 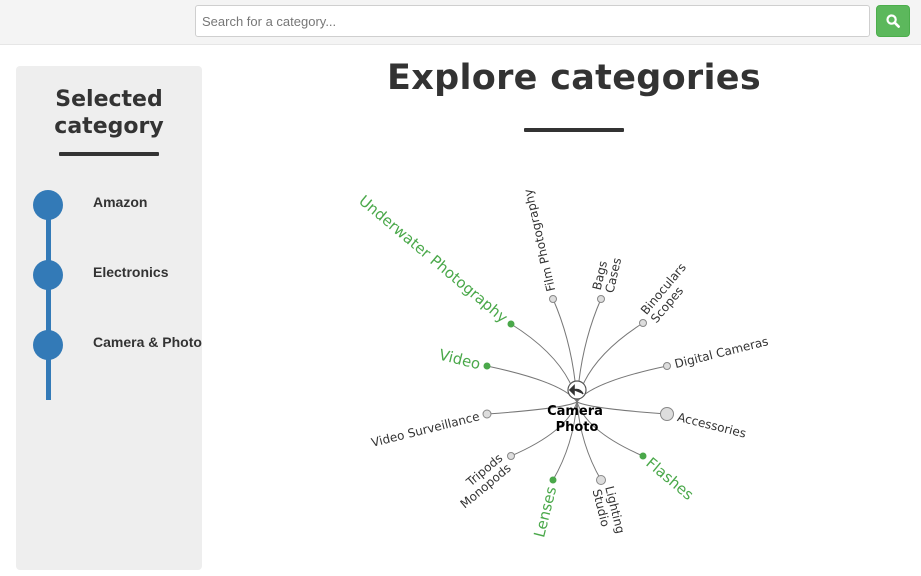 I want to click on back-button, so click(x=577, y=390).